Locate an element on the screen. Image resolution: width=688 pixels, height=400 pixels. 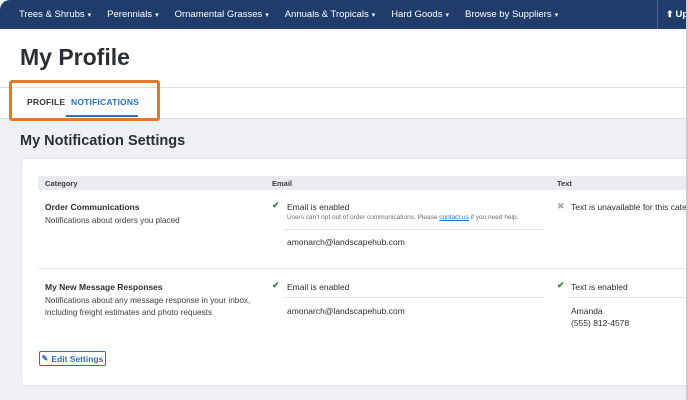
nav-browse-suppliers: Browse by Suppliers ▾ is located at coordinates (511, 14).